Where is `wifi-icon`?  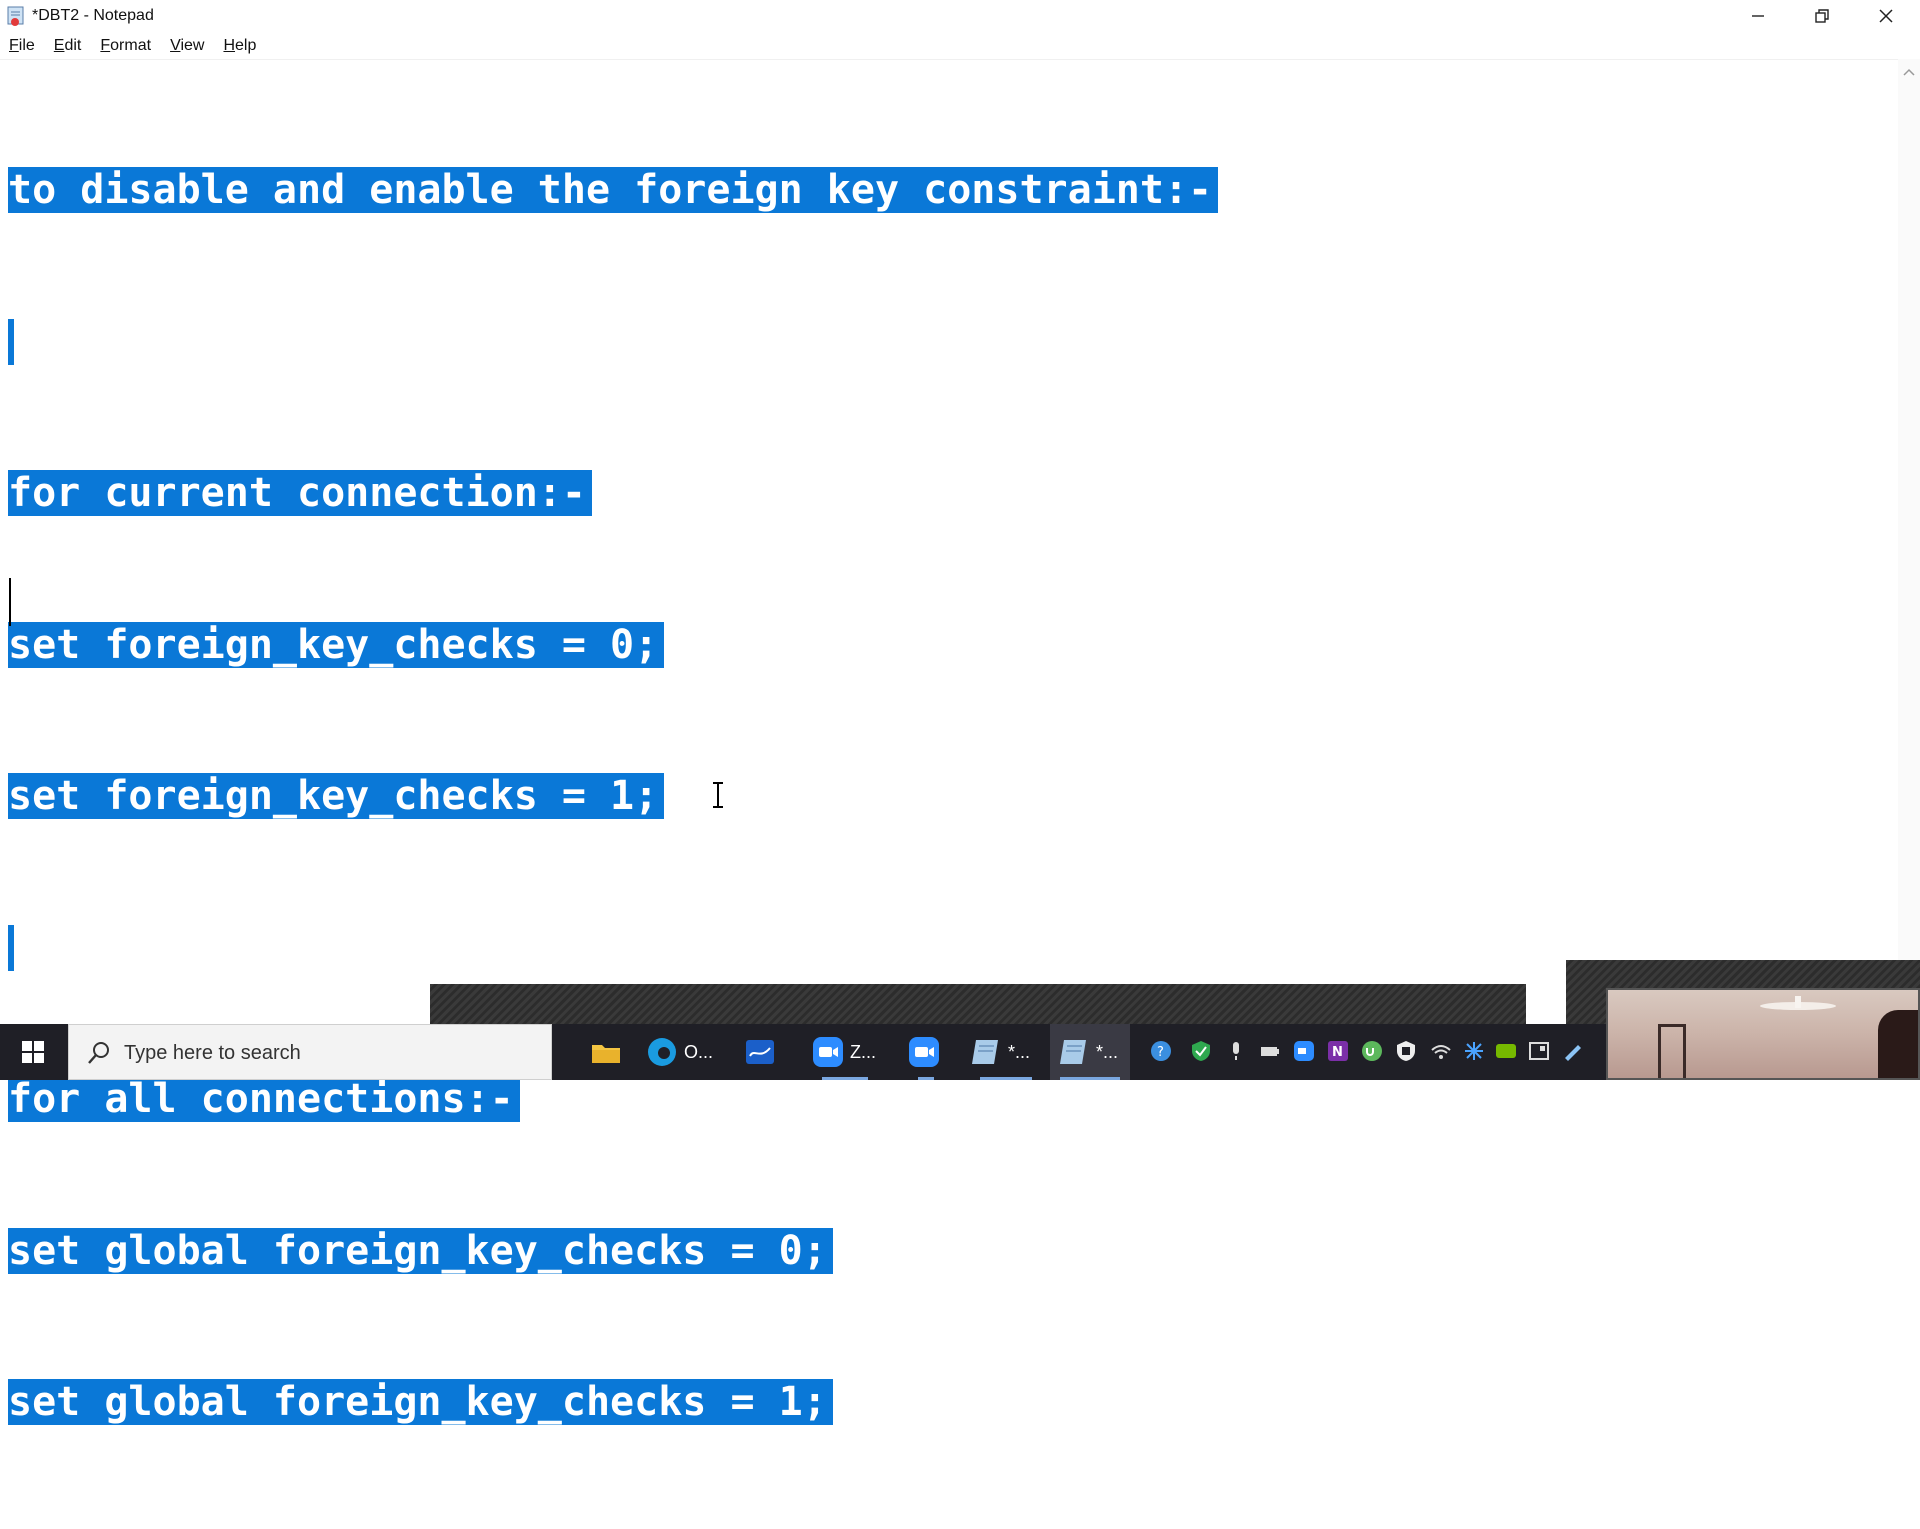
wifi-icon is located at coordinates (1441, 1051).